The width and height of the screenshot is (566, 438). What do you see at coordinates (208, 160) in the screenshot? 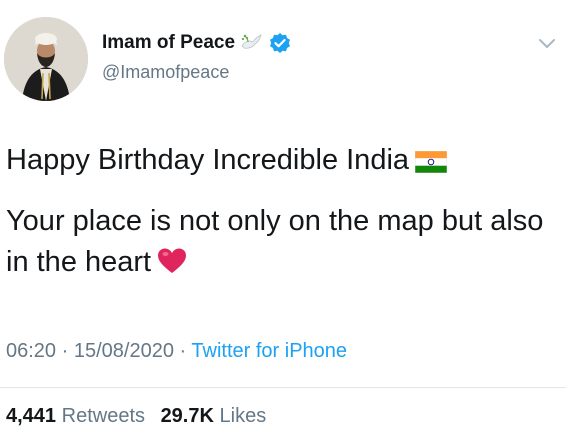
I see `tweet-line-1-text: Happy Birthday Incredible India` at bounding box center [208, 160].